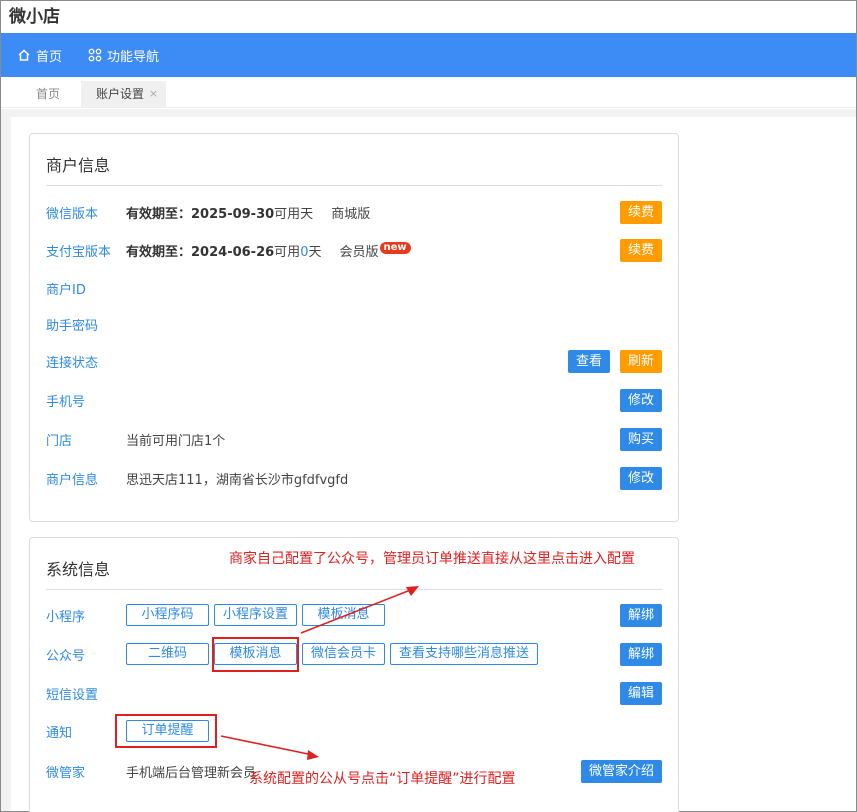 Image resolution: width=857 pixels, height=812 pixels. Describe the element at coordinates (72, 480) in the screenshot. I see `row-label: 商户信息` at that location.